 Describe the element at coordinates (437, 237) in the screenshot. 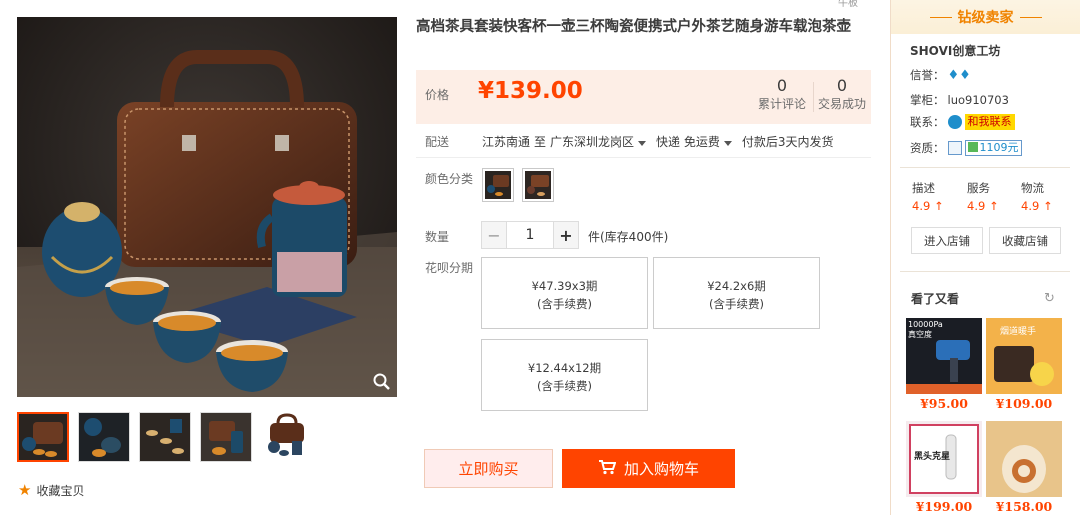

I see `quantity-label: 数量` at that location.